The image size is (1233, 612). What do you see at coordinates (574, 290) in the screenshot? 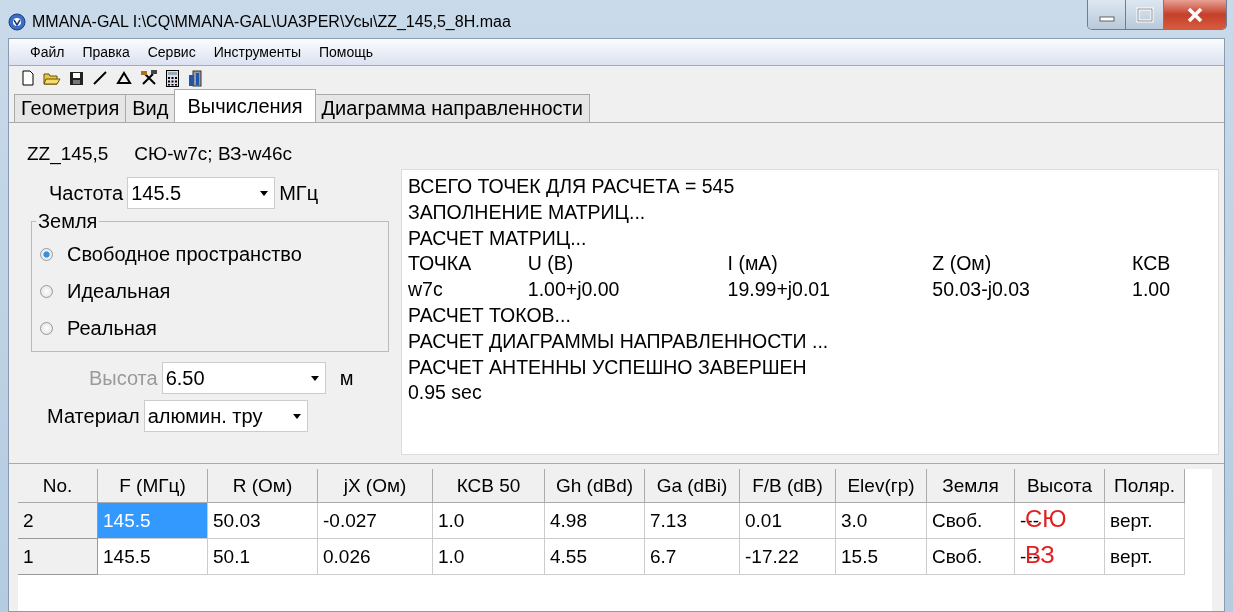
I see `log-cell-text: 1.00+j0.00` at bounding box center [574, 290].